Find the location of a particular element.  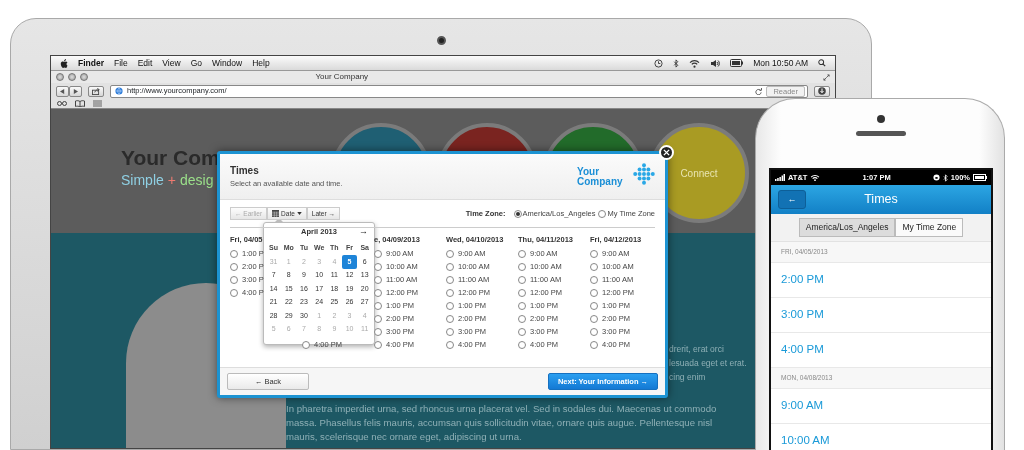

menu-item: File is located at coordinates (121, 63).